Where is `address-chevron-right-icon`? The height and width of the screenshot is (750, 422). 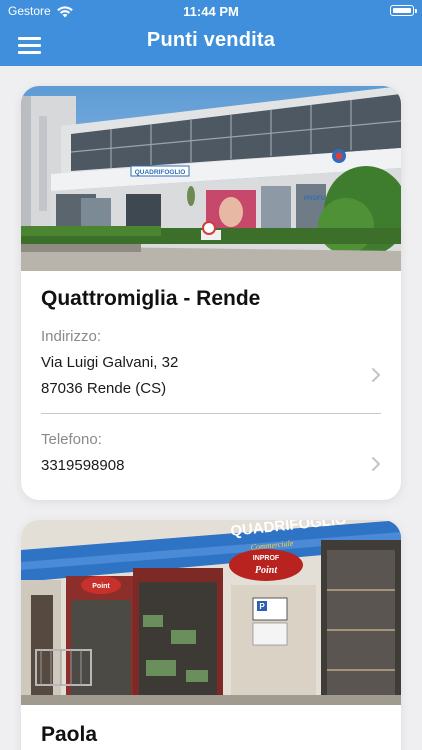 address-chevron-right-icon is located at coordinates (376, 375).